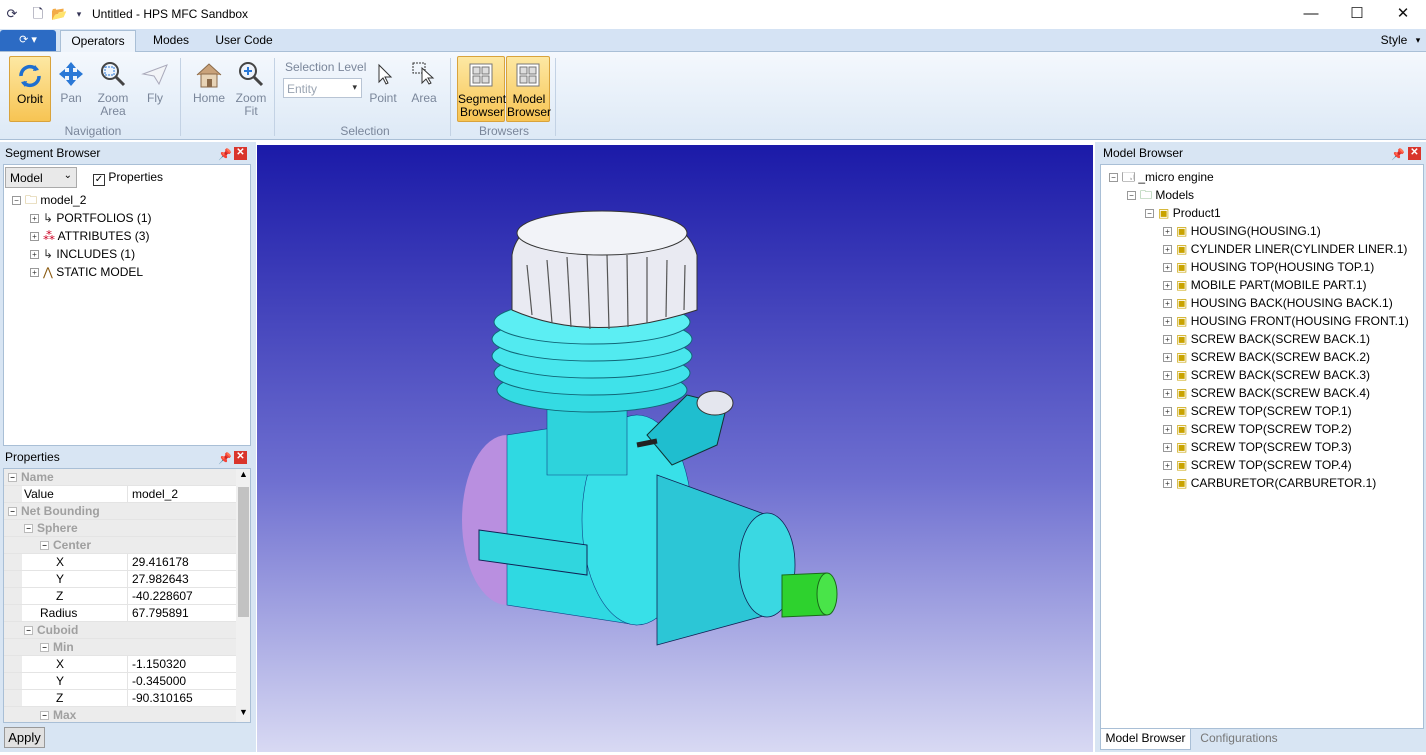 Image resolution: width=1426 pixels, height=755 pixels. I want to click on home-button: Home, so click(209, 89).